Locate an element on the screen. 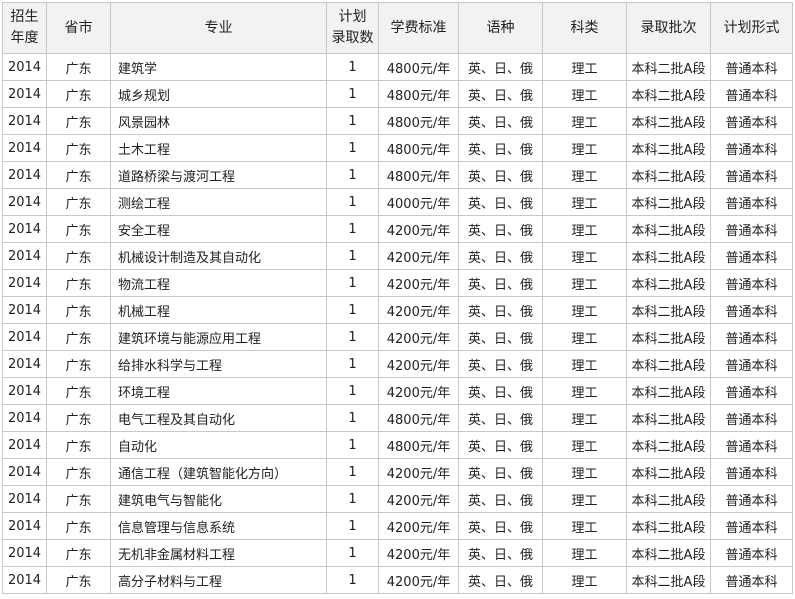  cell-major: 高分子材料与工程 is located at coordinates (218, 580).